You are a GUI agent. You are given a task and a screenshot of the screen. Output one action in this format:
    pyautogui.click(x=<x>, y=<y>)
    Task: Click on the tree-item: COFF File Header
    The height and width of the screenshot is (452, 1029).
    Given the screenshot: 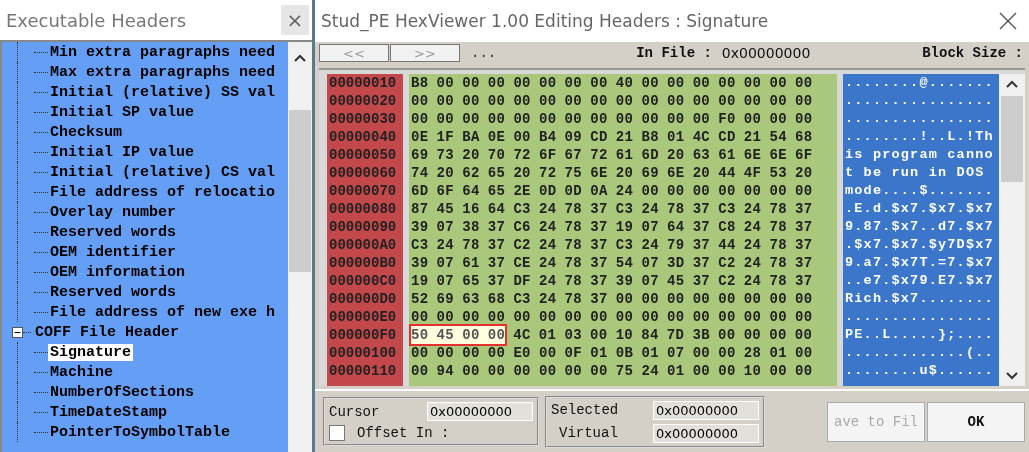 What is the action you would take?
    pyautogui.click(x=107, y=332)
    